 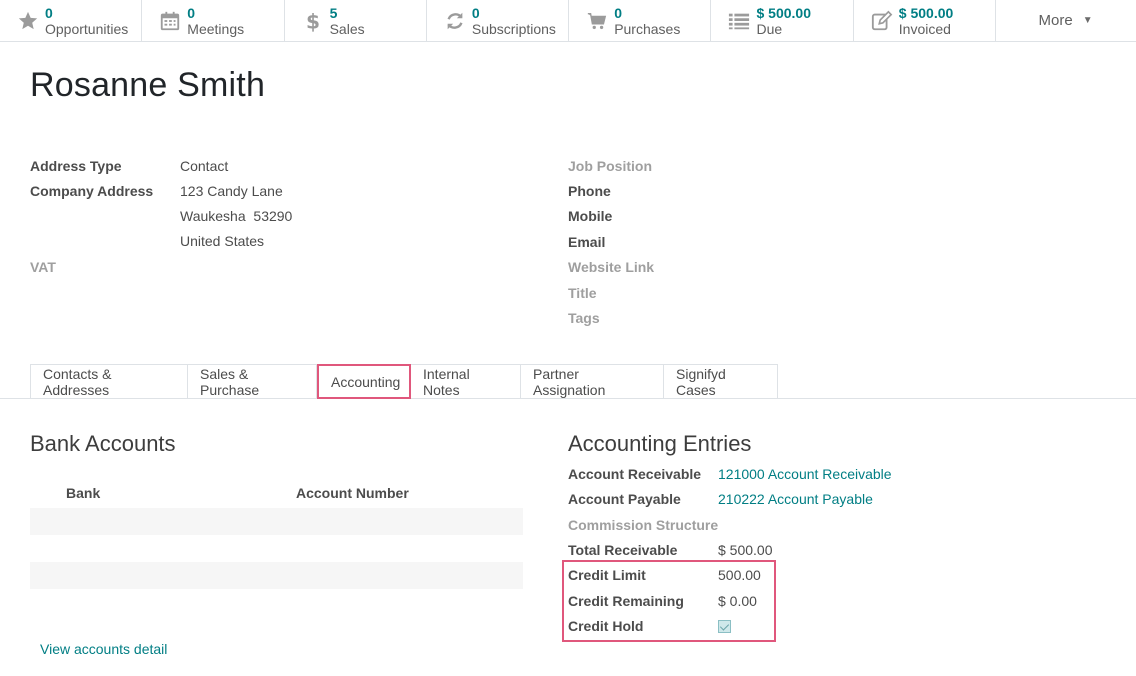 I want to click on invoiced-amount: $ 500.00, so click(x=926, y=12).